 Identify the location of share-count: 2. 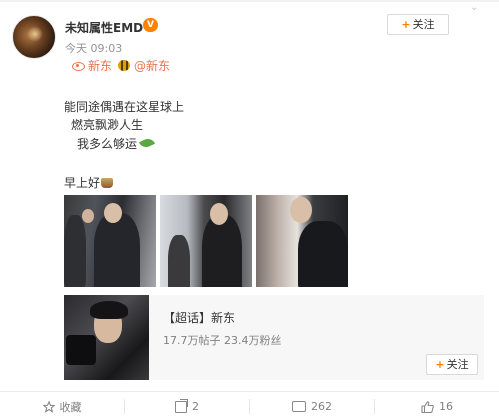
(195, 406).